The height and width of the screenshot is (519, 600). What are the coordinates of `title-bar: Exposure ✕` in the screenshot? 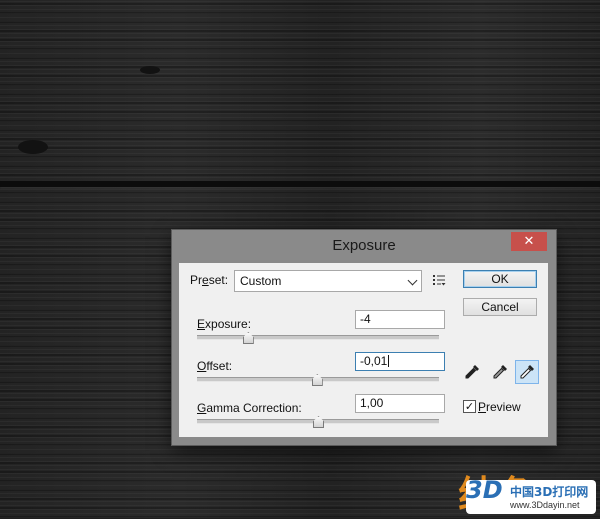 It's located at (364, 245).